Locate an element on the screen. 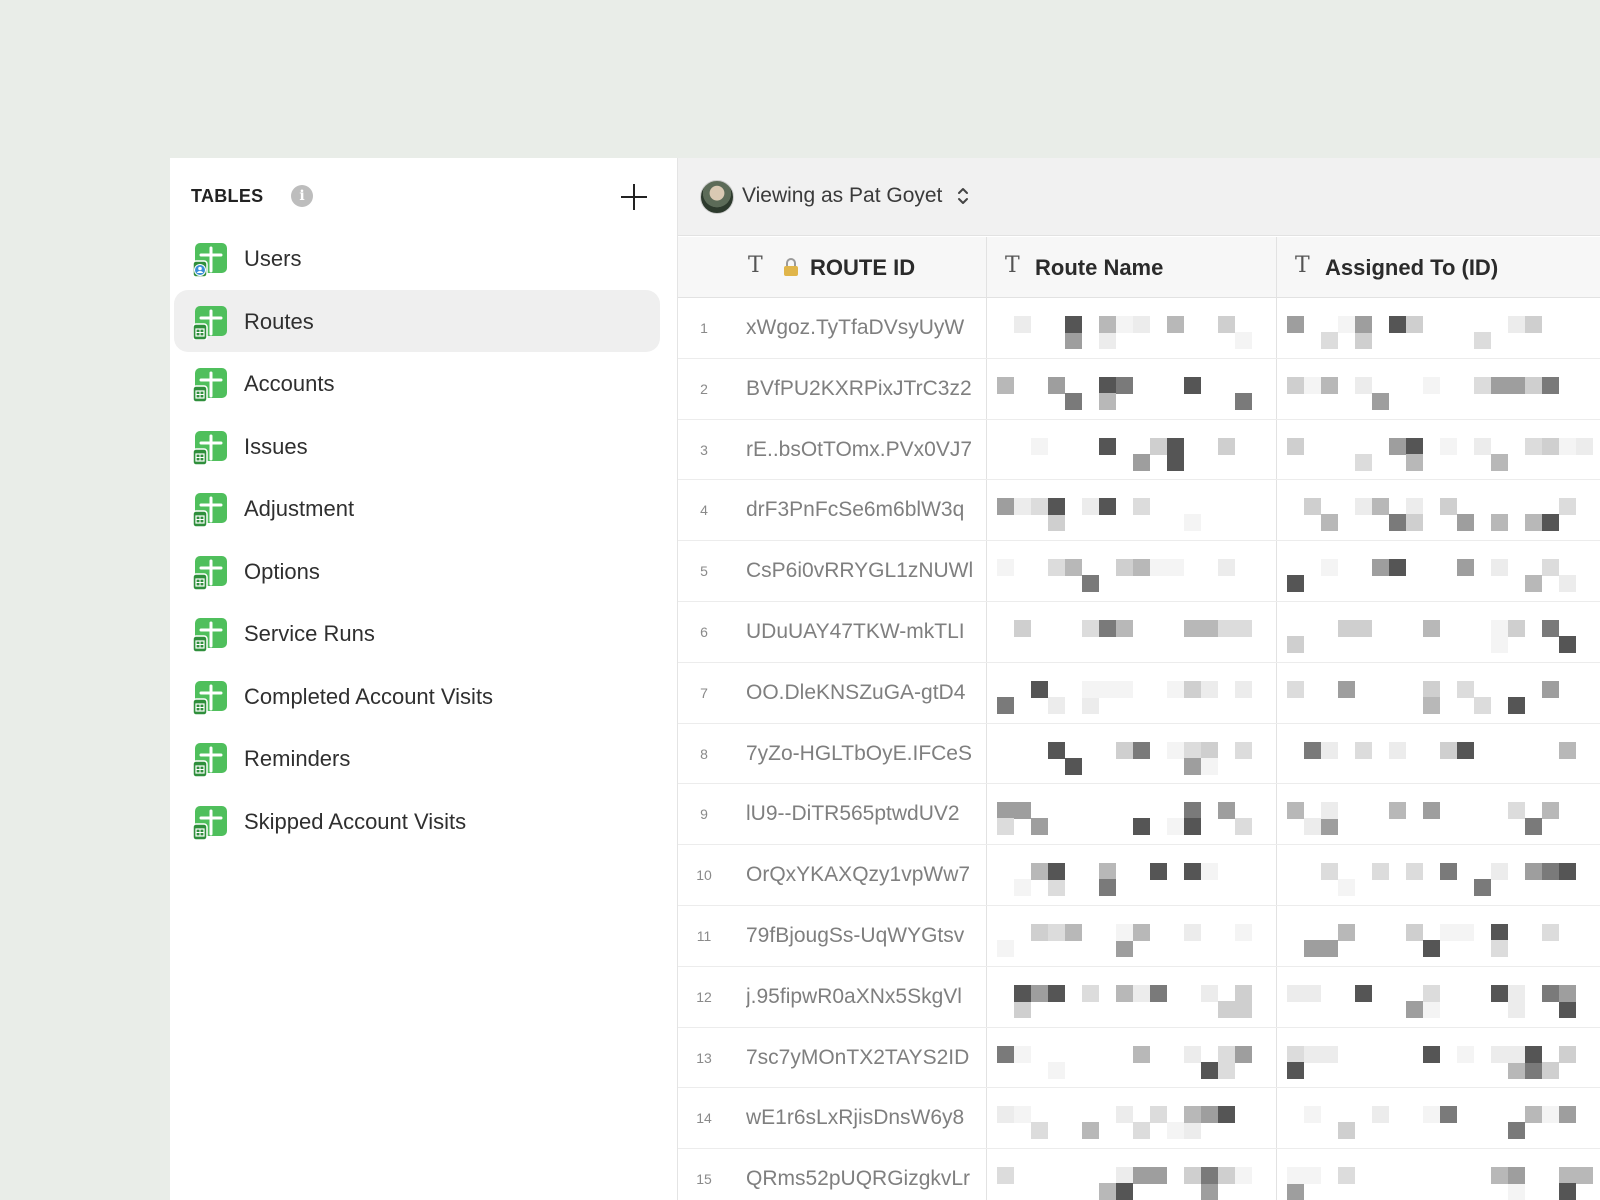  route-id-cell: wE1r6sLxRjisDnsW6y8 is located at coordinates (865, 1118).